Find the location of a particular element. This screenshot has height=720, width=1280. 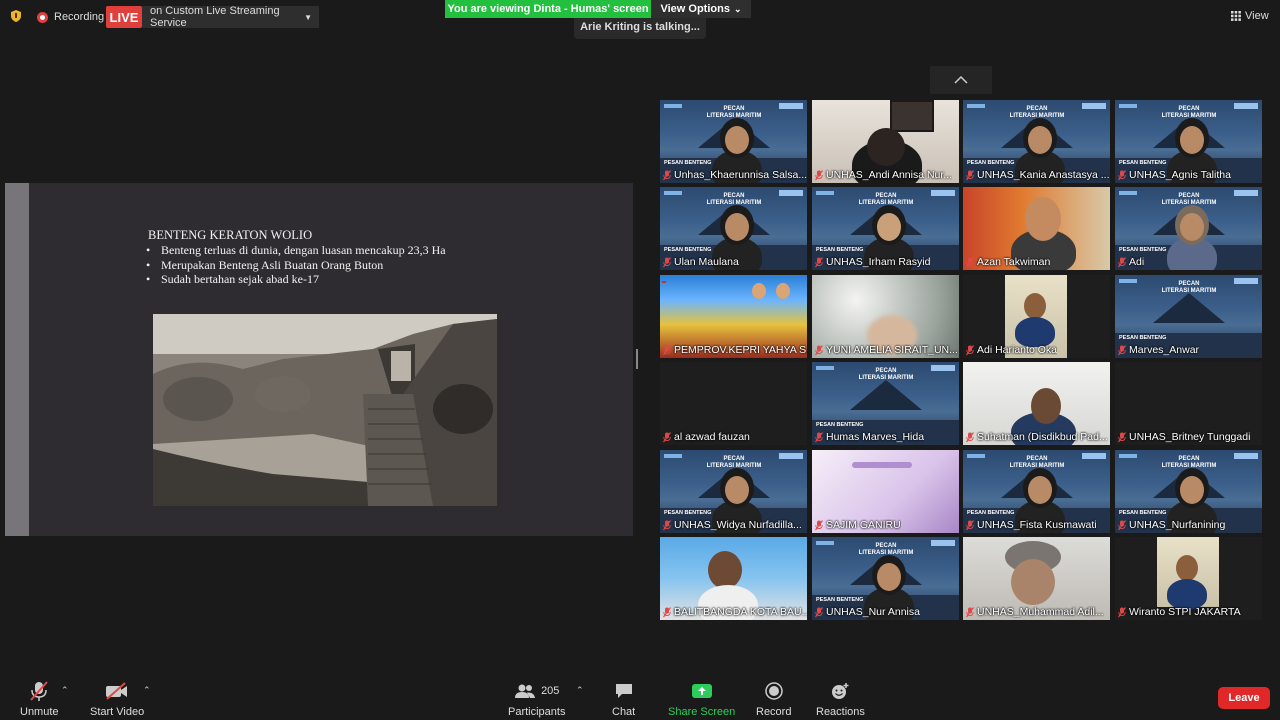

view-options-button: View Options ⌄ is located at coordinates (701, 9).